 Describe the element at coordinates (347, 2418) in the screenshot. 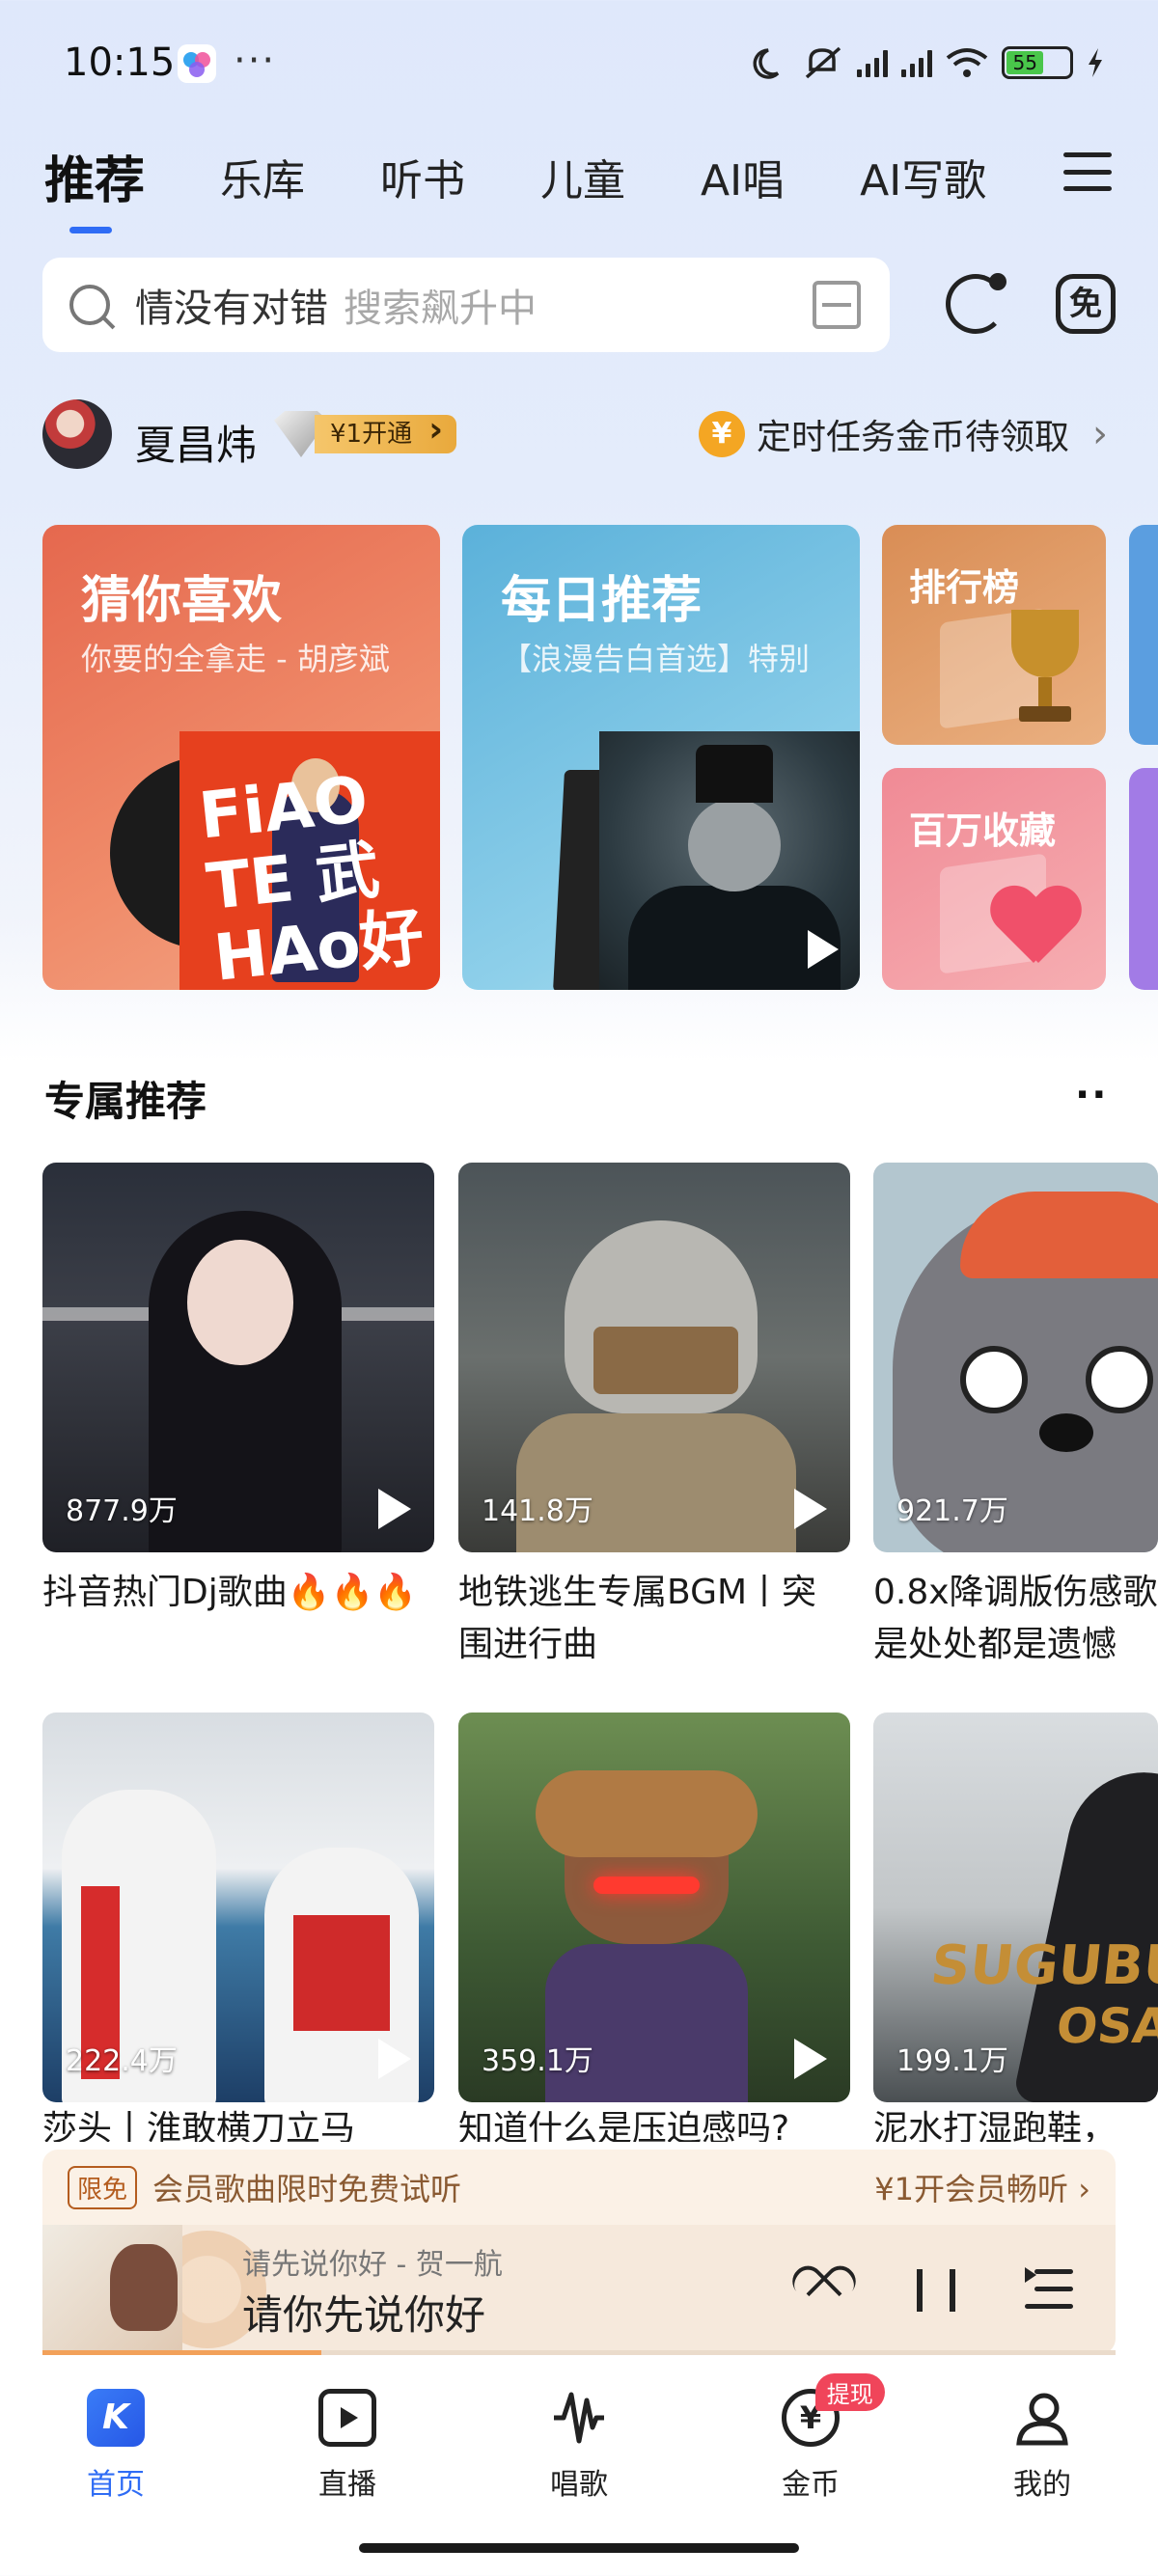

I see `live-icon` at that location.